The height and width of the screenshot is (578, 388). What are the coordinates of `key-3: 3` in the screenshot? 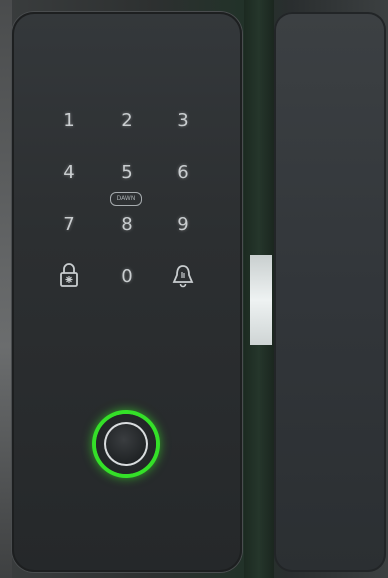 It's located at (183, 121).